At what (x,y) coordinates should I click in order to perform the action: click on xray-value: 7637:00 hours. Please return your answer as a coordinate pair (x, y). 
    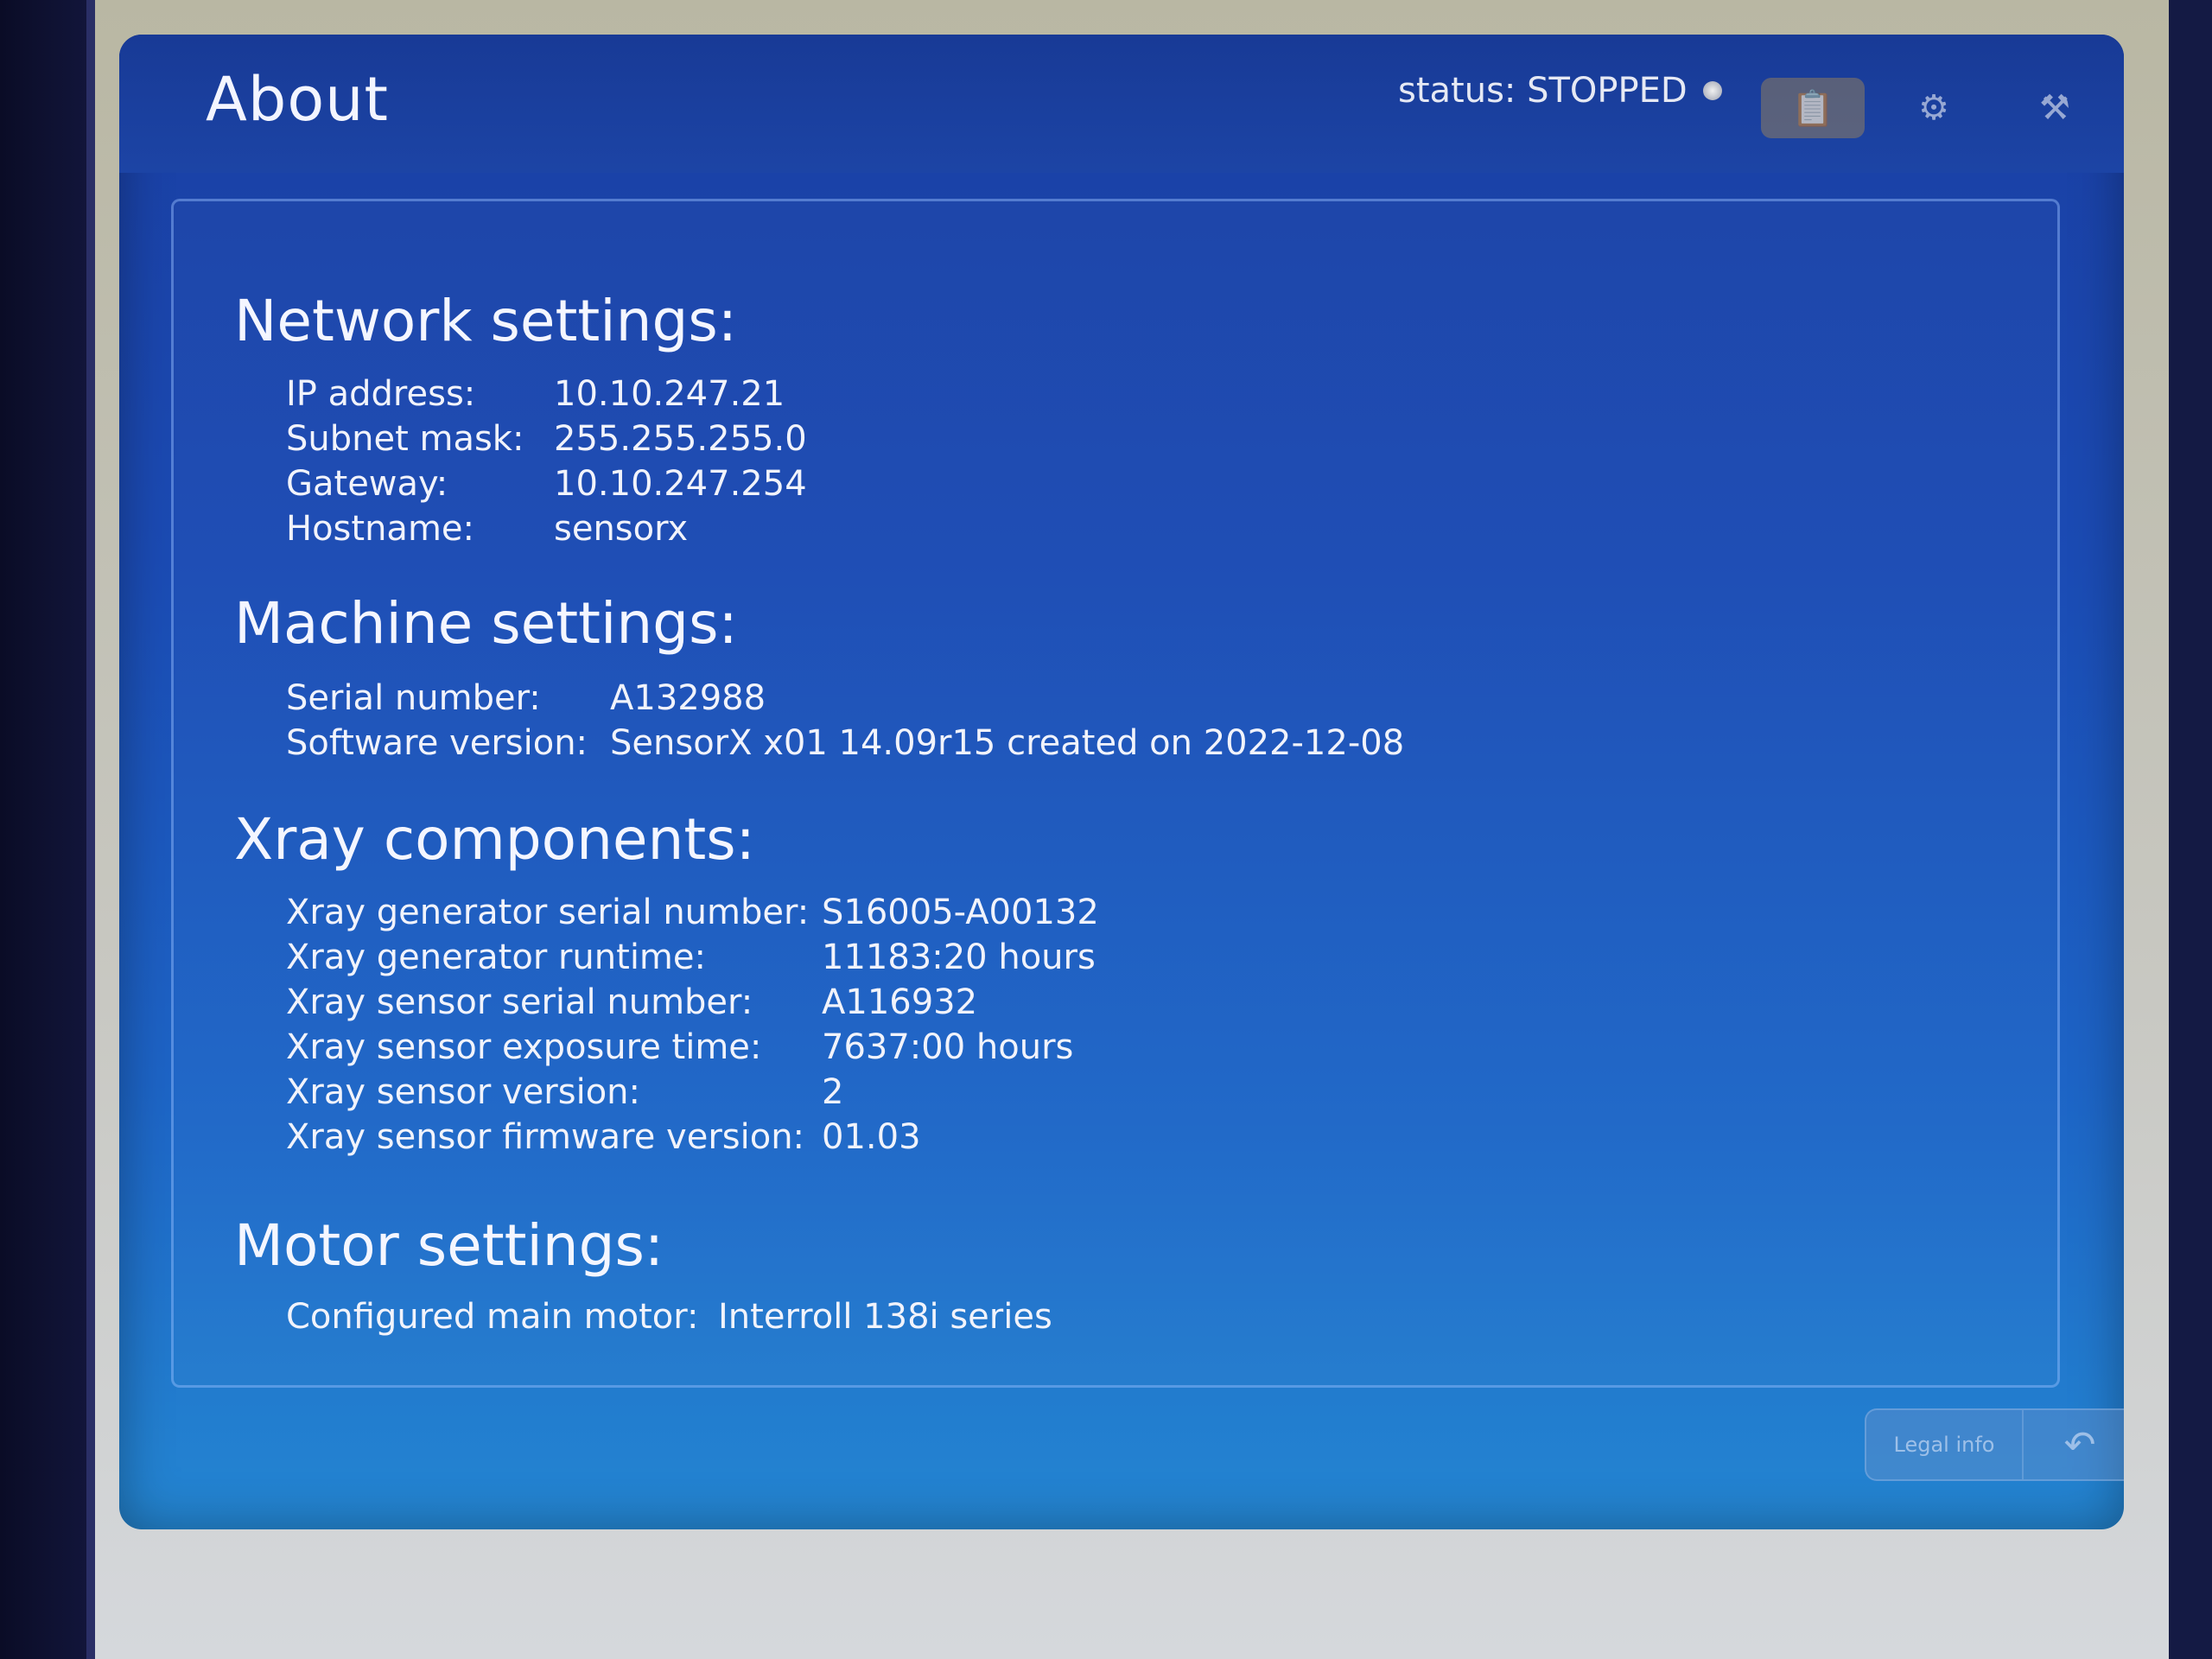
    Looking at the image, I should click on (948, 1047).